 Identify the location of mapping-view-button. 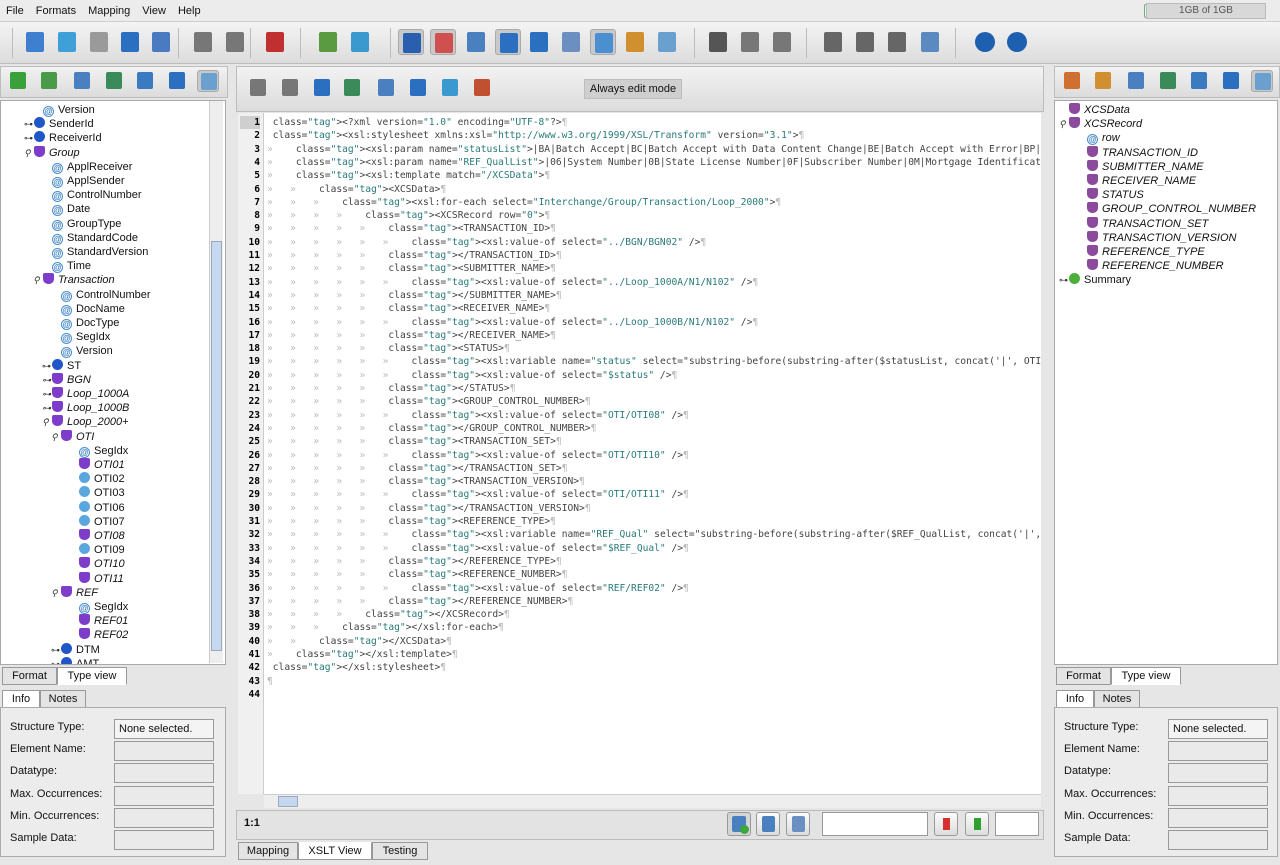
(443, 42).